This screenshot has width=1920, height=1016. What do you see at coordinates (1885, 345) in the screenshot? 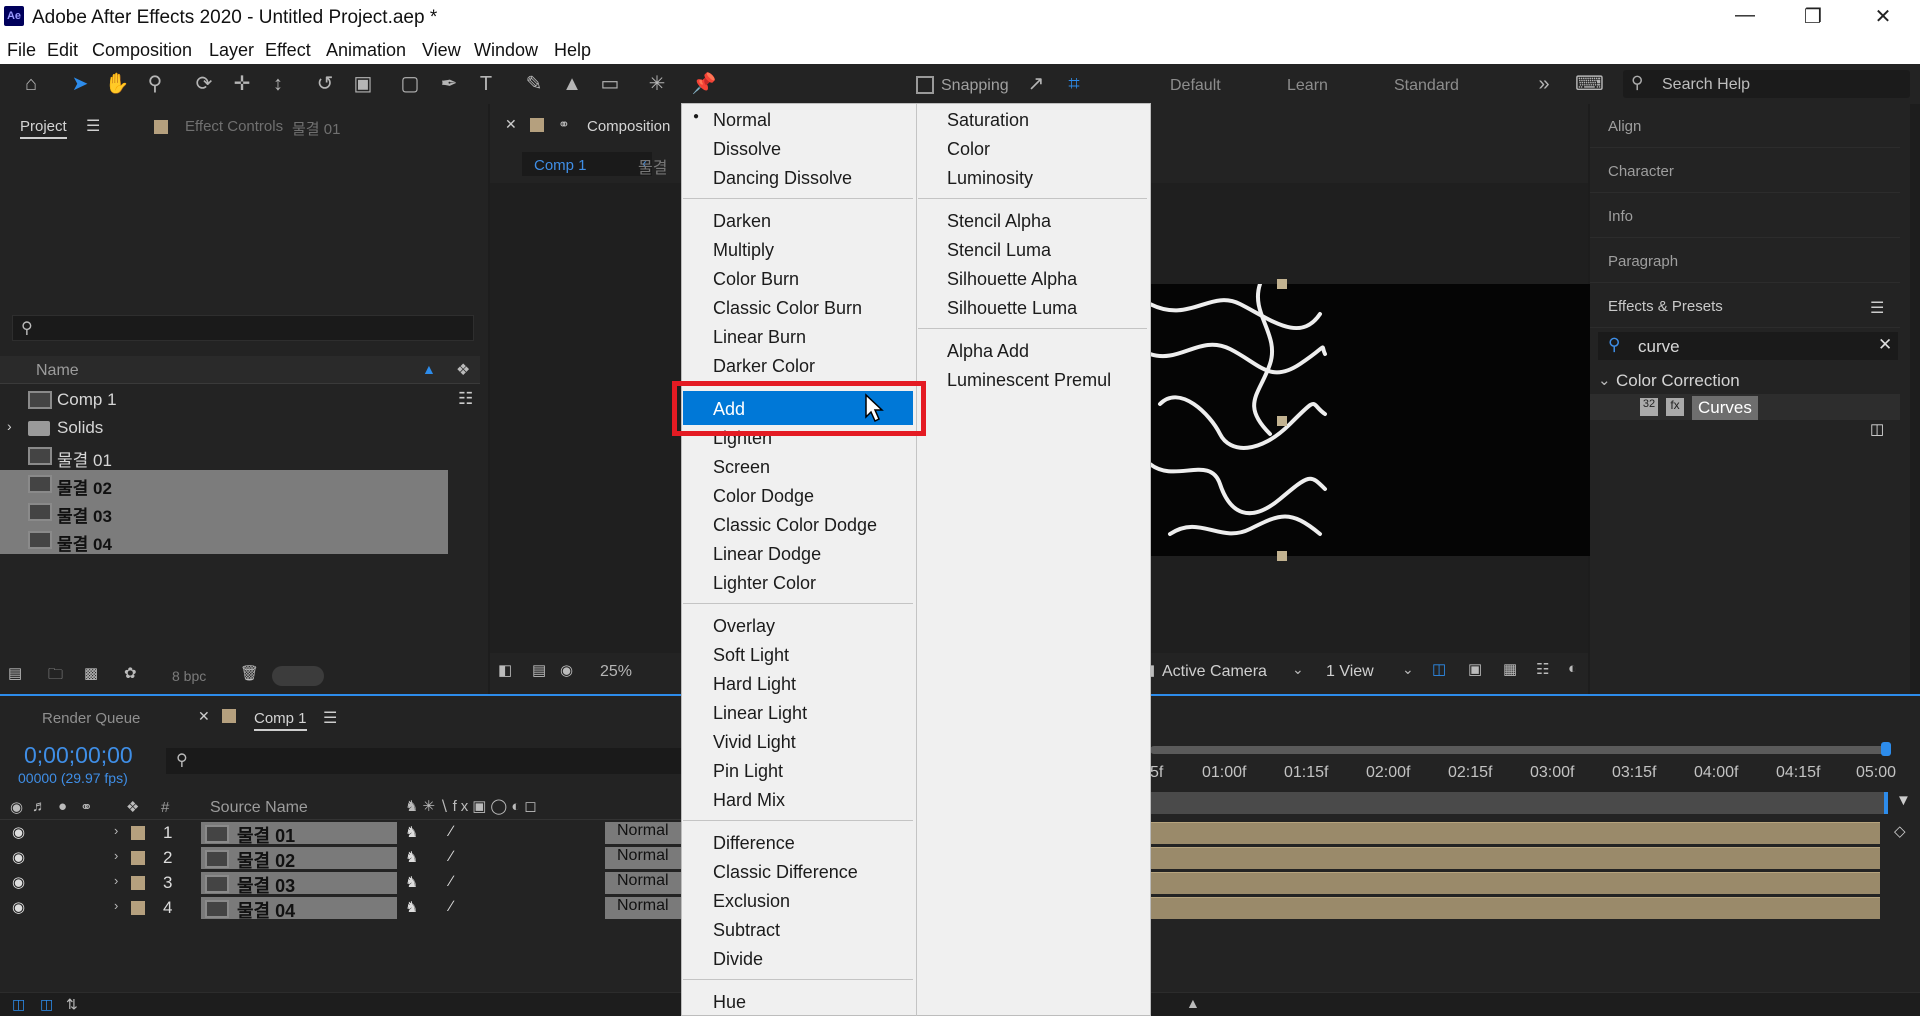
I see `clear-search-icon: ✕` at bounding box center [1885, 345].